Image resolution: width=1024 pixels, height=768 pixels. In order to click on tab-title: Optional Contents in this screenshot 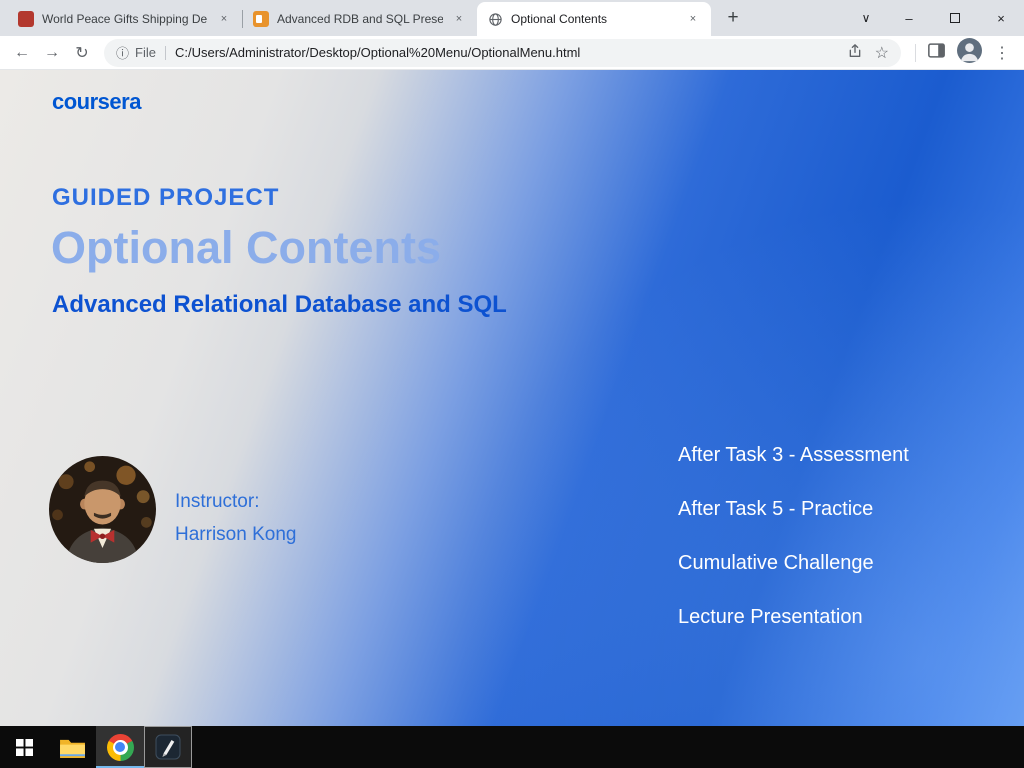, I will do `click(559, 19)`.